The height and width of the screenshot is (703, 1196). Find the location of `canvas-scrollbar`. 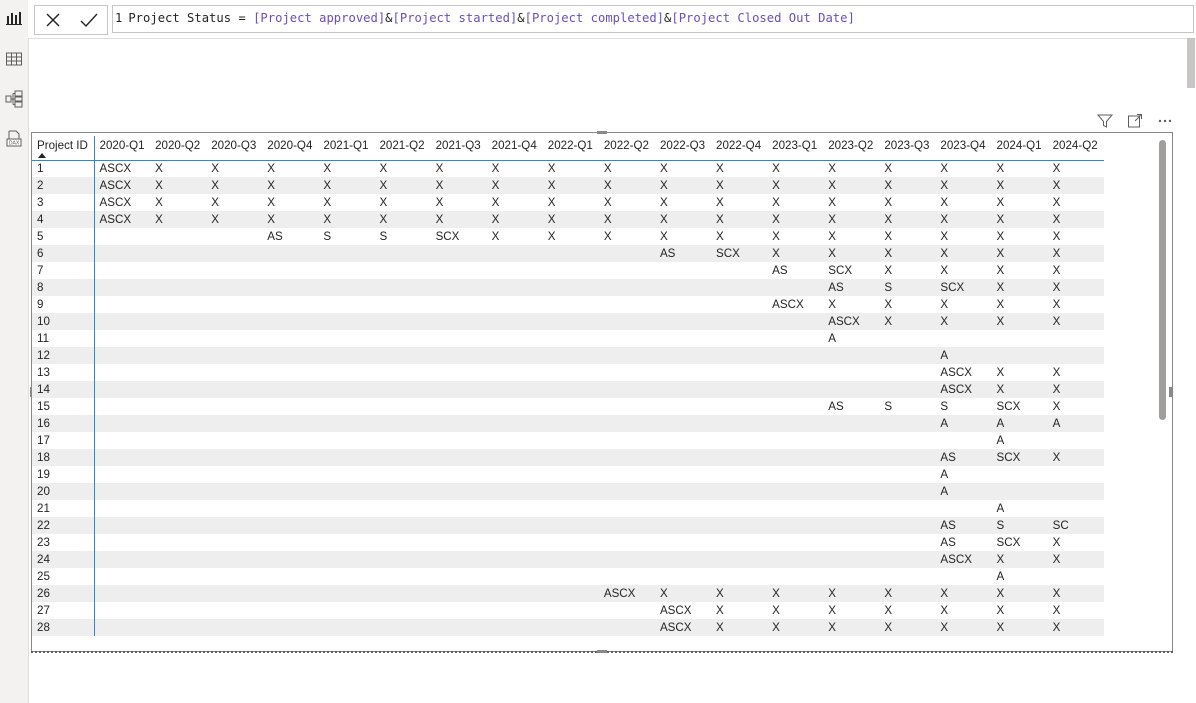

canvas-scrollbar is located at coordinates (1191, 63).